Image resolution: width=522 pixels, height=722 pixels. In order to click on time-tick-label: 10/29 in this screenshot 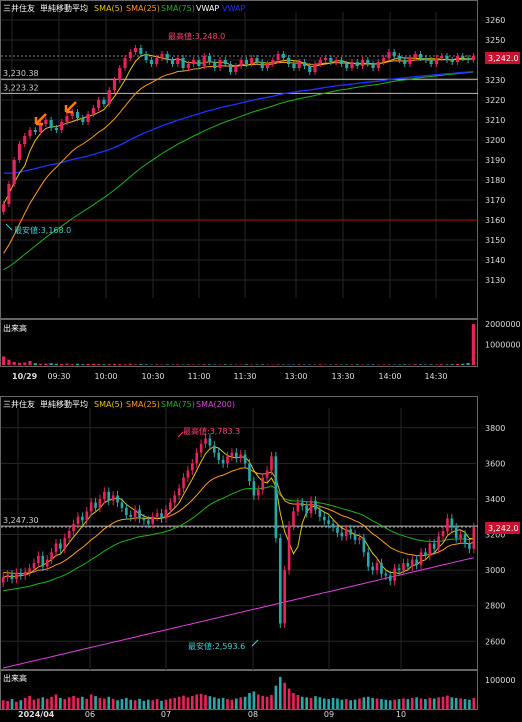, I will do `click(25, 376)`.